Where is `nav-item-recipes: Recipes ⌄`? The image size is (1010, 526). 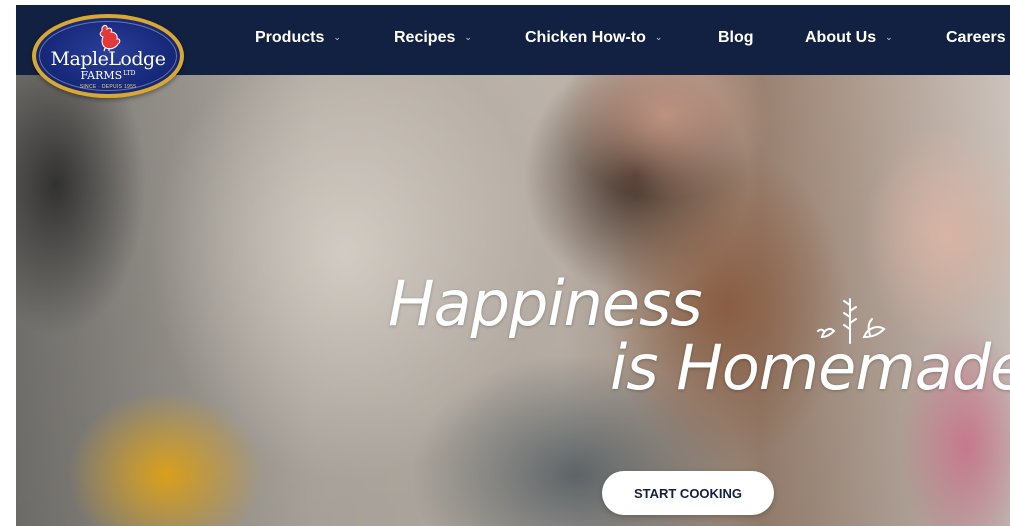 nav-item-recipes: Recipes ⌄ is located at coordinates (433, 38).